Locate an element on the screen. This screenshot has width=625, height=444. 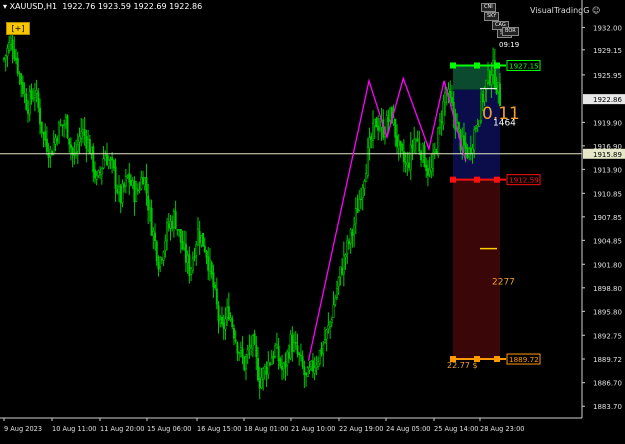
take-profit-handle is located at coordinates (453, 65).